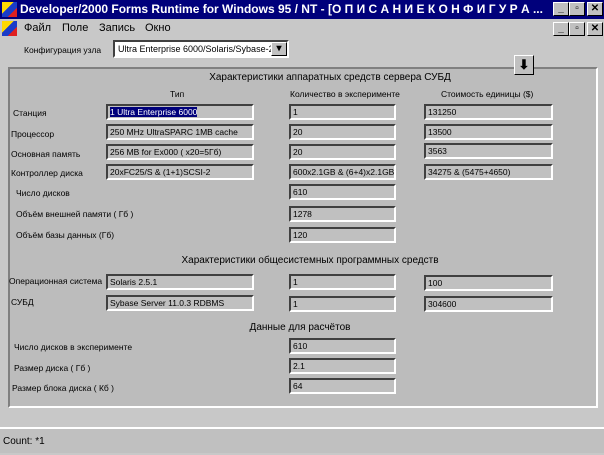 This screenshot has width=604, height=455. I want to click on row-label: Процессор, so click(33, 134).